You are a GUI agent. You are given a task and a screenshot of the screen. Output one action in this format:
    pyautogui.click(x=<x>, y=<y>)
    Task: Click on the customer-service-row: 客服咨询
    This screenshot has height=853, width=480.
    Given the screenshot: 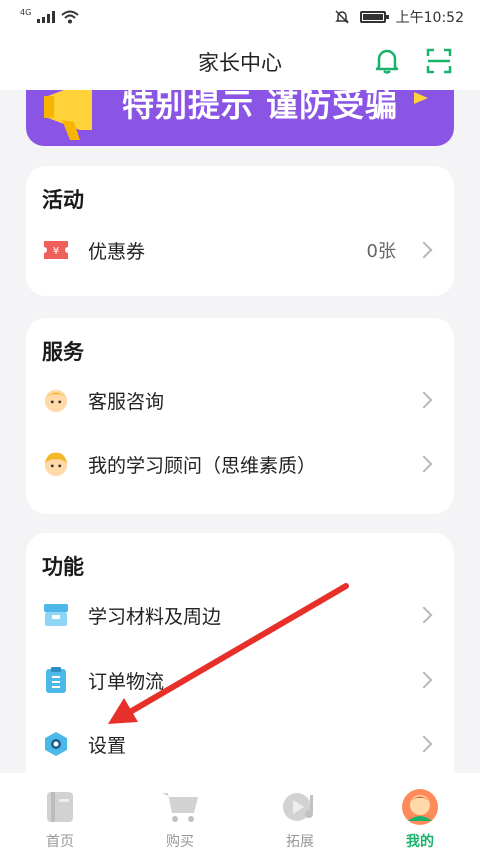 What is the action you would take?
    pyautogui.click(x=240, y=400)
    